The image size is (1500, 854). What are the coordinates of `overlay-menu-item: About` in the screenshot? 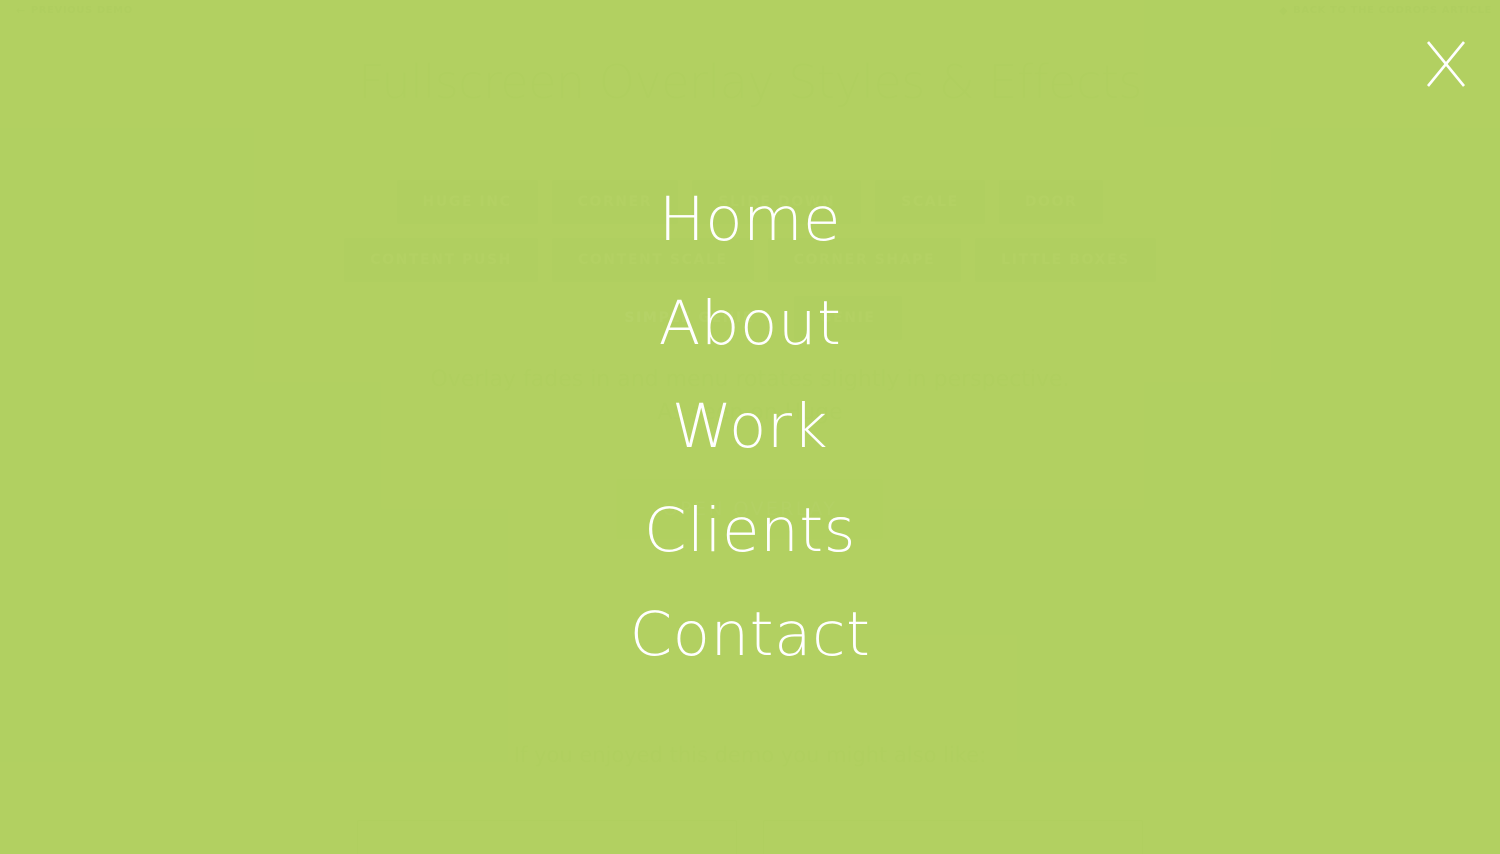 It's located at (750, 323).